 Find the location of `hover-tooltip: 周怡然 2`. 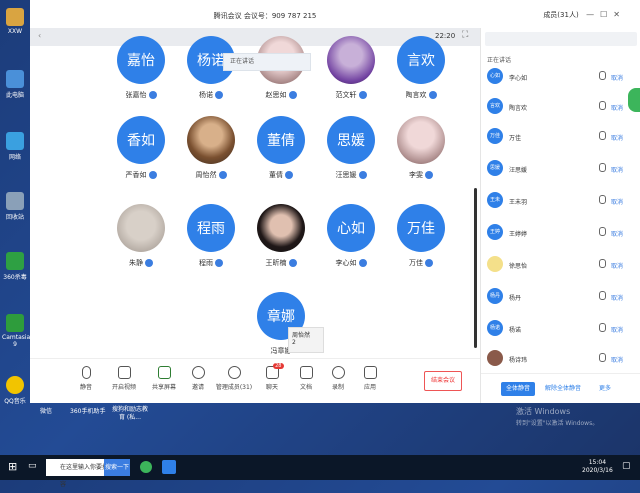

hover-tooltip: 周怡然 2 is located at coordinates (306, 340).